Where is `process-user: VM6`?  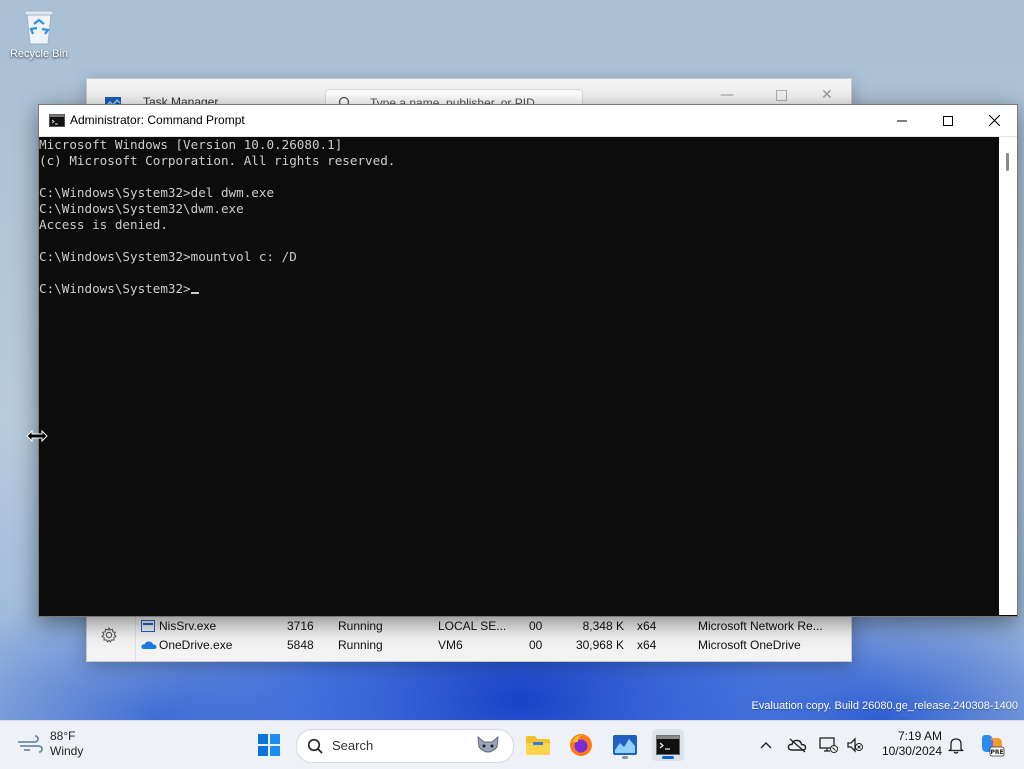 process-user: VM6 is located at coordinates (450, 645).